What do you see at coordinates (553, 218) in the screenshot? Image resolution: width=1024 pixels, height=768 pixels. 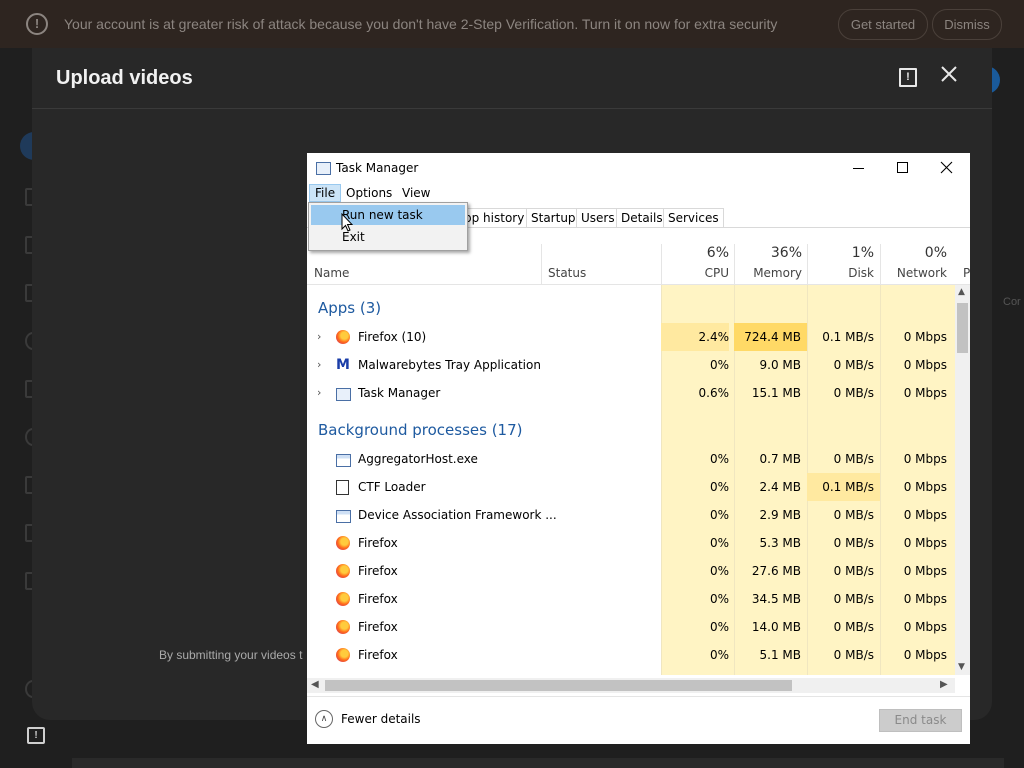 I see `tab-startup: Startup` at bounding box center [553, 218].